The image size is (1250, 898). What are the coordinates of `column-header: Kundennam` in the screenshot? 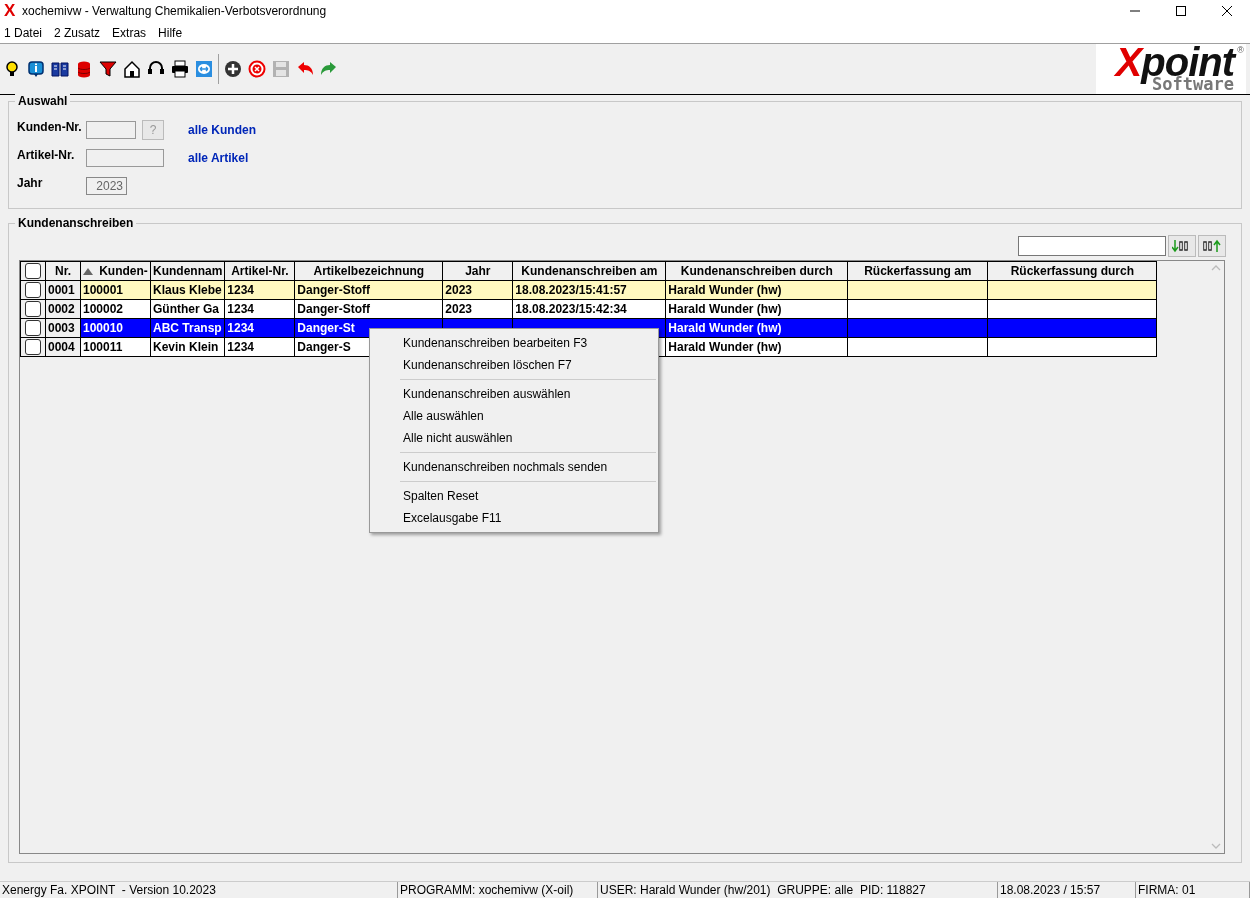 It's located at (187, 271).